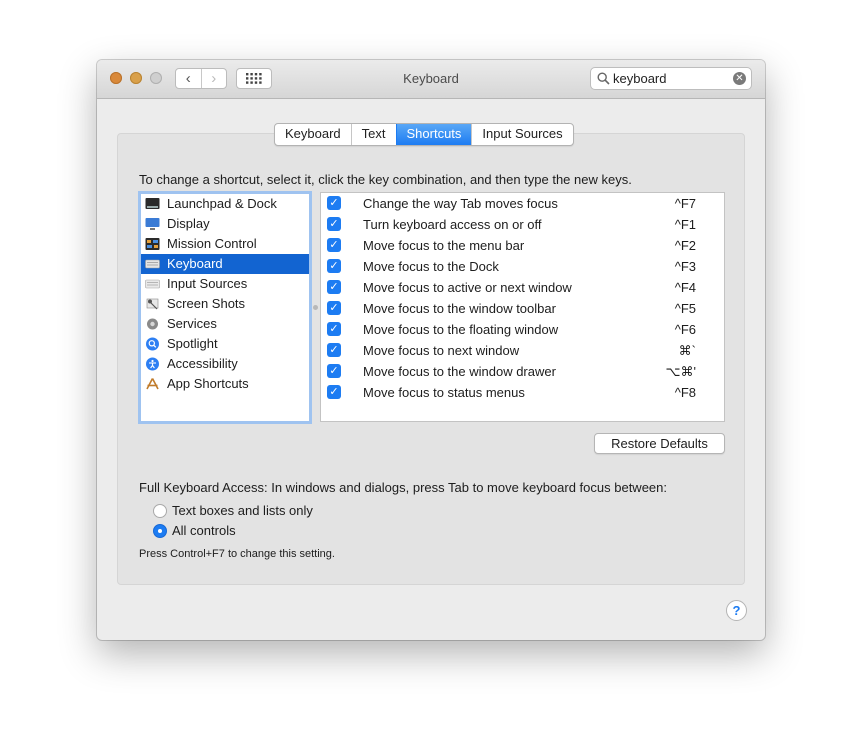 This screenshot has height=749, width=860. Describe the element at coordinates (152, 344) in the screenshot. I see `spotlight-icon` at that location.